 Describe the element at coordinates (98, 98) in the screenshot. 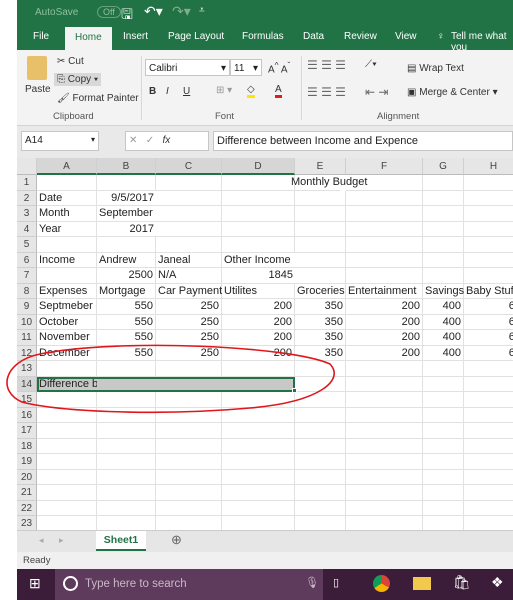

I see `format-painter-button: 🖌 Format Painter` at that location.